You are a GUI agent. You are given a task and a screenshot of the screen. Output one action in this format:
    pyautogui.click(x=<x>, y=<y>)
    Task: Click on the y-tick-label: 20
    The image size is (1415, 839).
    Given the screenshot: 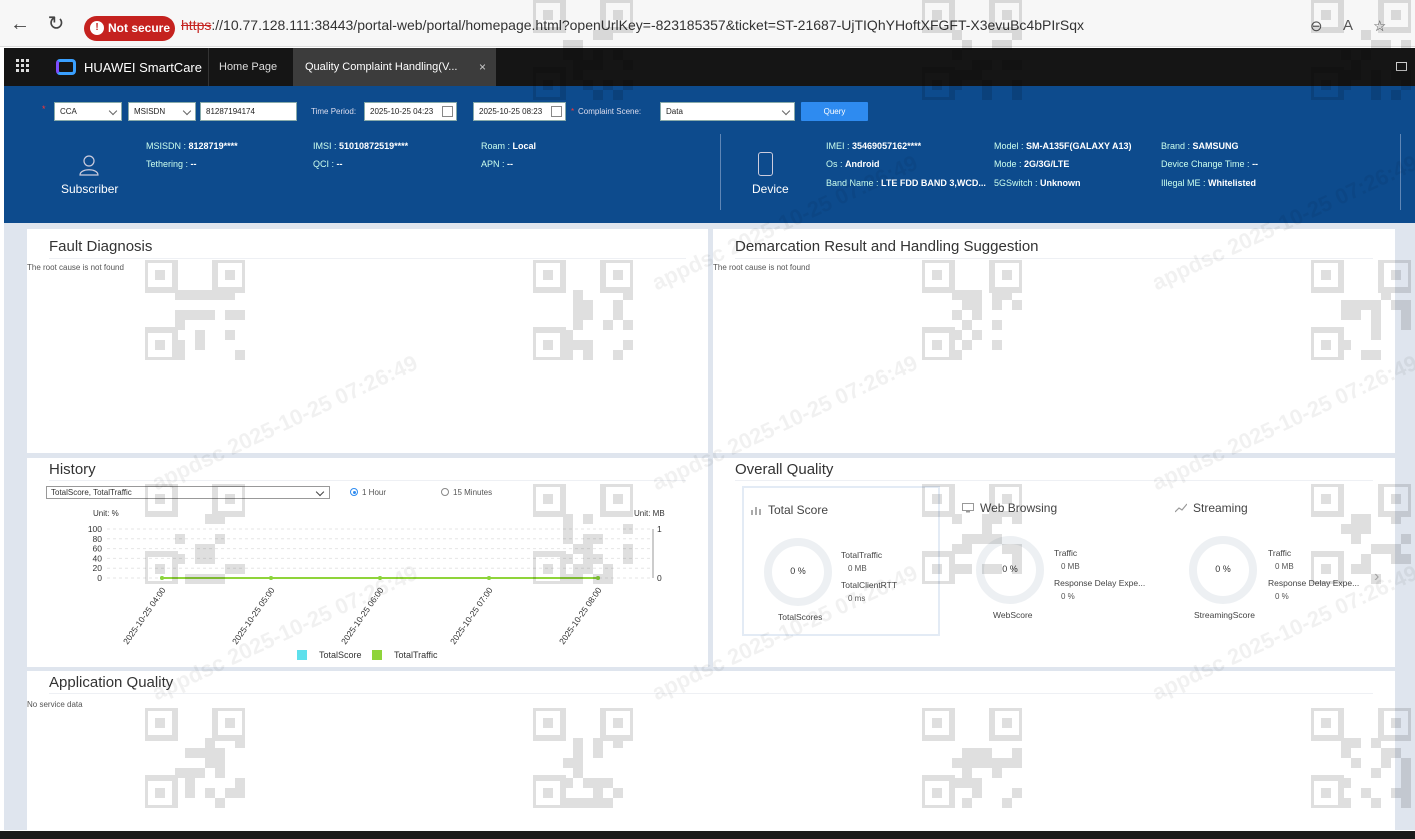 What is the action you would take?
    pyautogui.click(x=98, y=568)
    